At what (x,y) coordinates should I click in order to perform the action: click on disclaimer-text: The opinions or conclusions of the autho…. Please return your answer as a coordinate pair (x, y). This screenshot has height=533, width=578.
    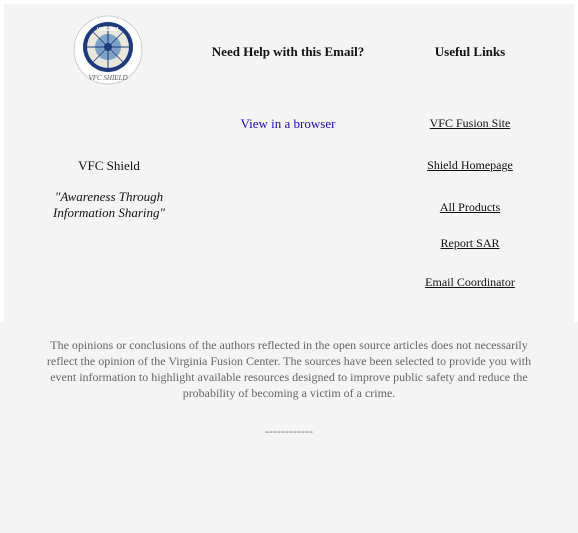
    Looking at the image, I should click on (289, 369).